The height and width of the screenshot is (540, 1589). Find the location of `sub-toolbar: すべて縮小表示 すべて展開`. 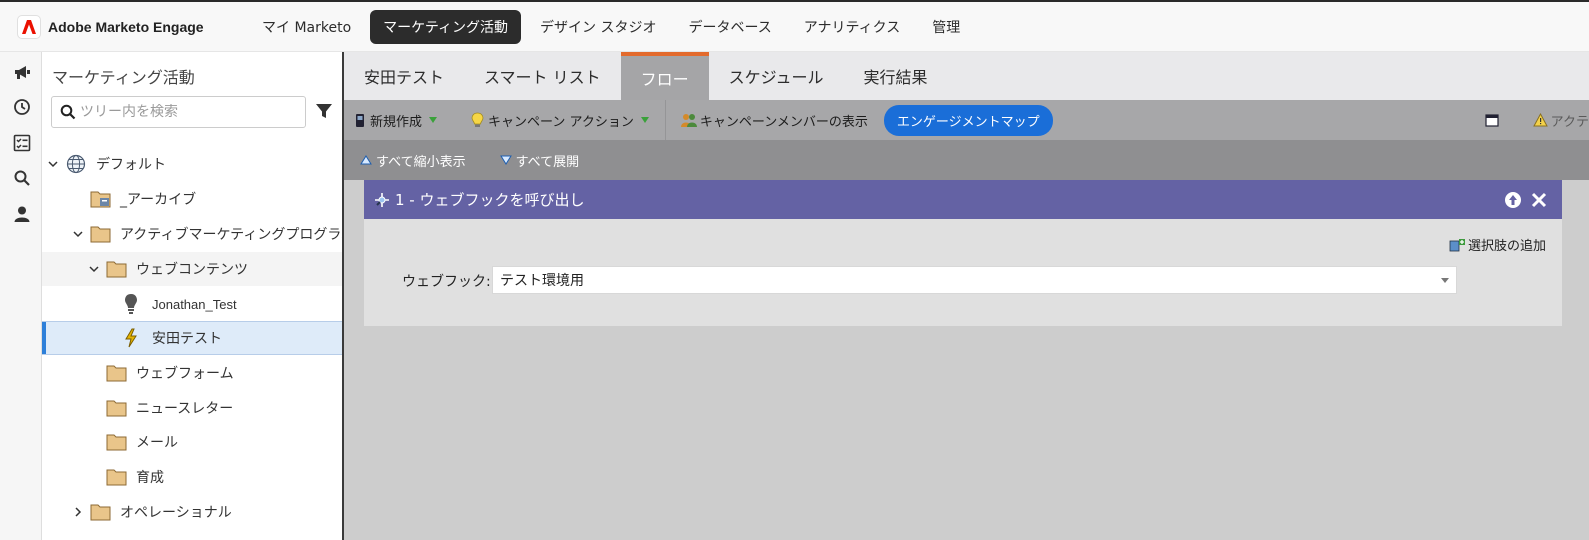

sub-toolbar: すべて縮小表示 すべて展開 is located at coordinates (966, 160).